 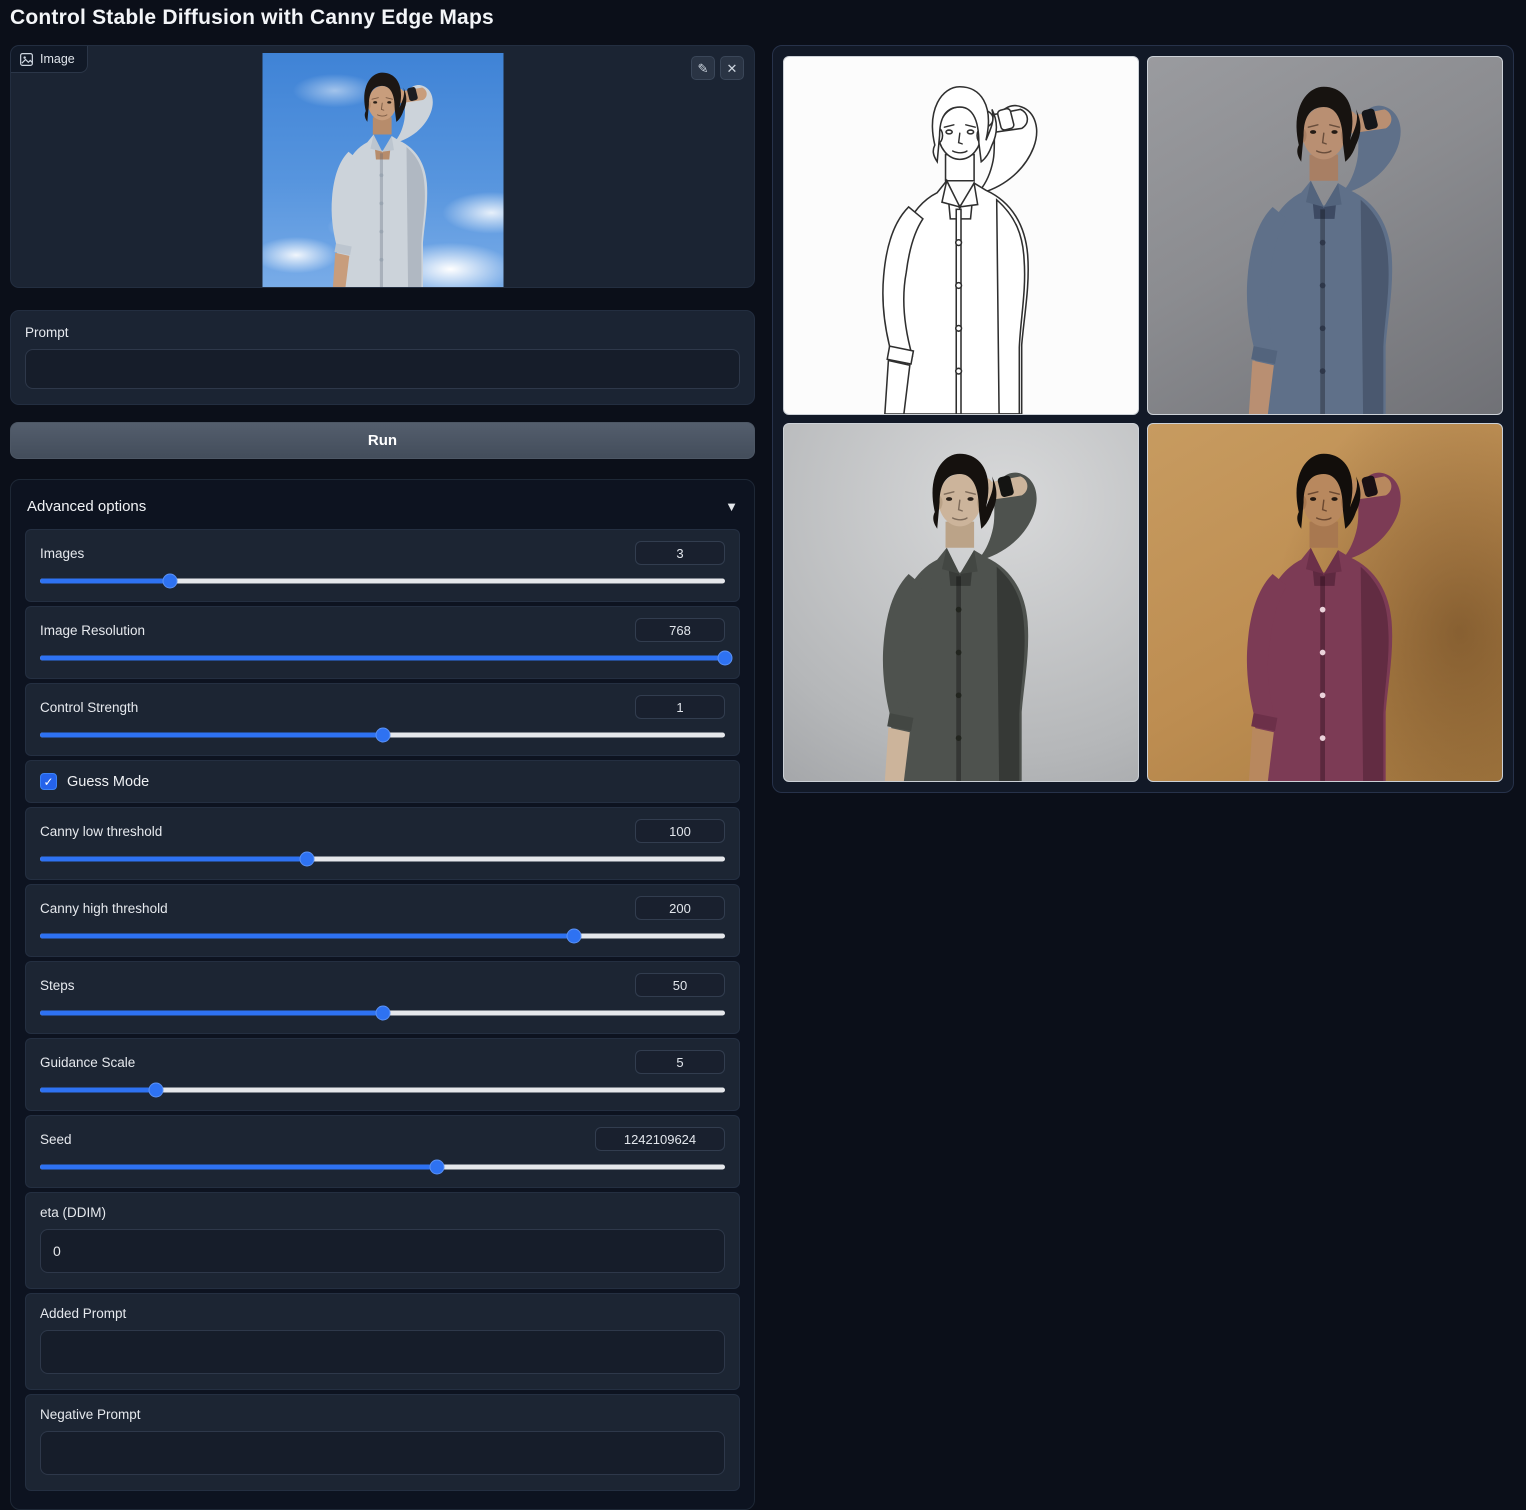 I want to click on pencil-icon: ✎, so click(x=703, y=68).